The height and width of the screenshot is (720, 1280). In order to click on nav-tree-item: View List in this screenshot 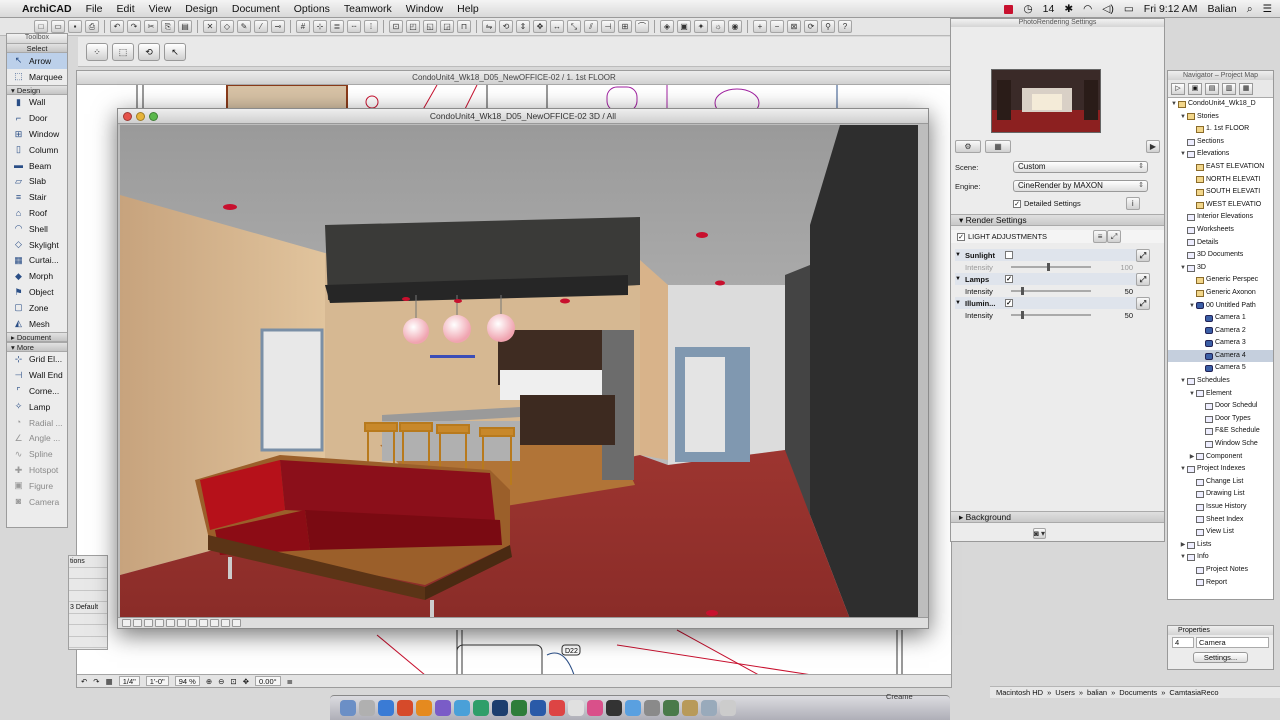, I will do `click(1220, 532)`.